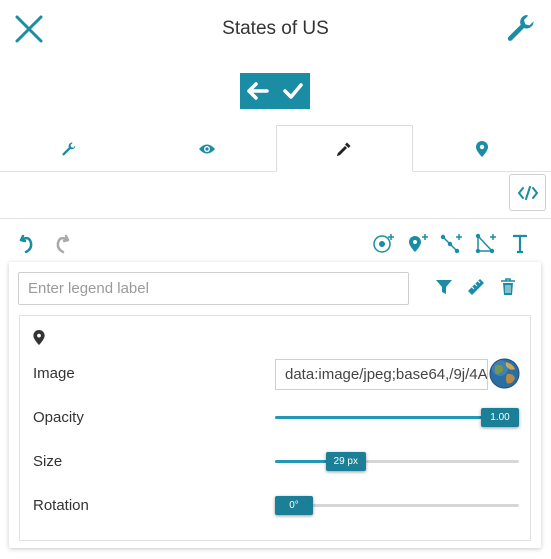  I want to click on code-icon, so click(527, 192).